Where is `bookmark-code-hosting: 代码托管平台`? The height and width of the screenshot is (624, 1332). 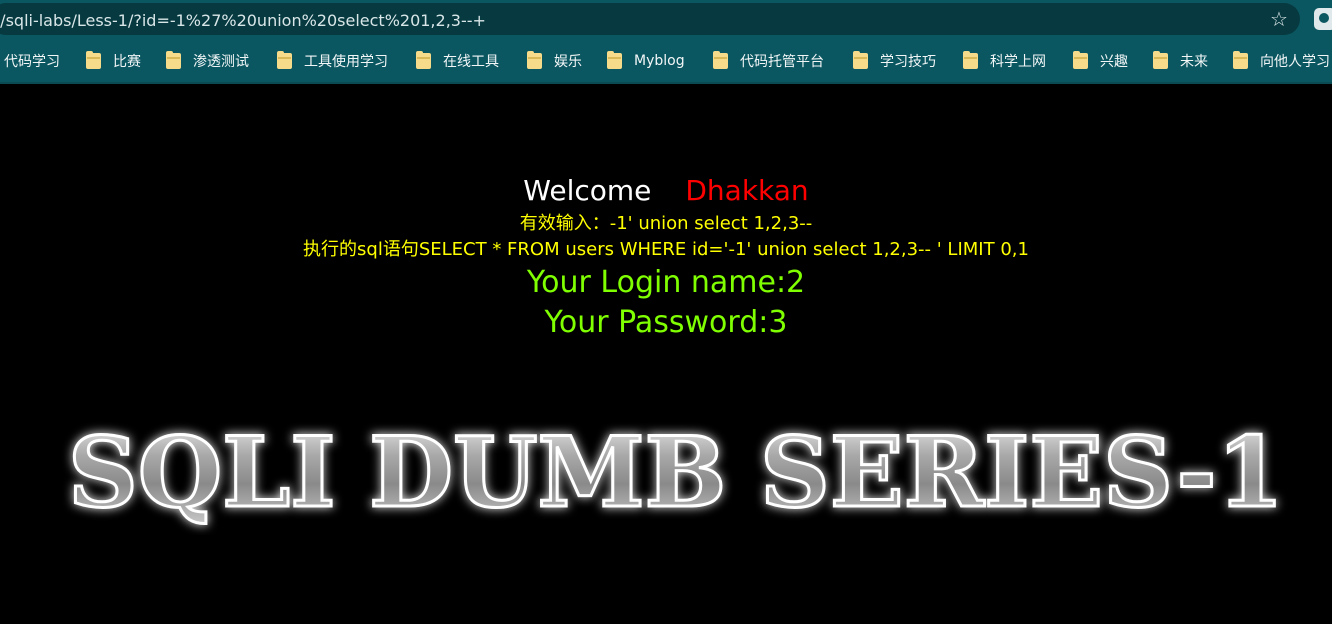
bookmark-code-hosting: 代码托管平台 is located at coordinates (768, 61).